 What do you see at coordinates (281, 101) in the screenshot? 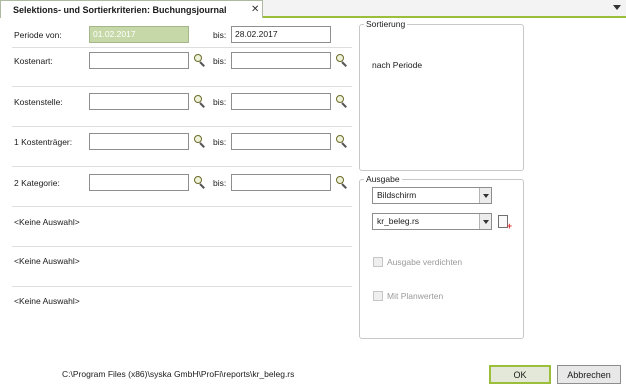
I see `kostenstelle-bis-input` at bounding box center [281, 101].